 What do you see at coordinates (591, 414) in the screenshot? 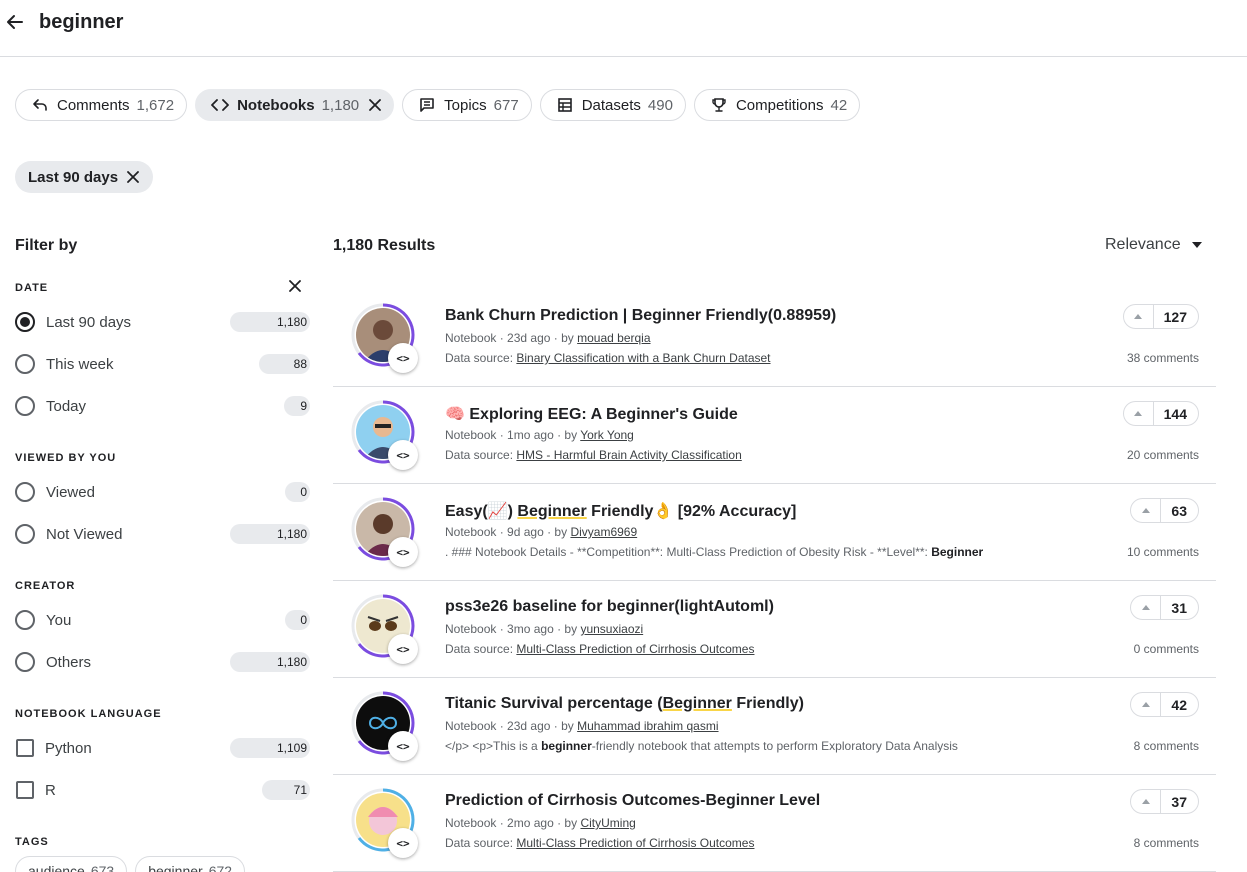
I see `result-title: 🧠 Exploring EEG: A Beginner's Guide` at bounding box center [591, 414].